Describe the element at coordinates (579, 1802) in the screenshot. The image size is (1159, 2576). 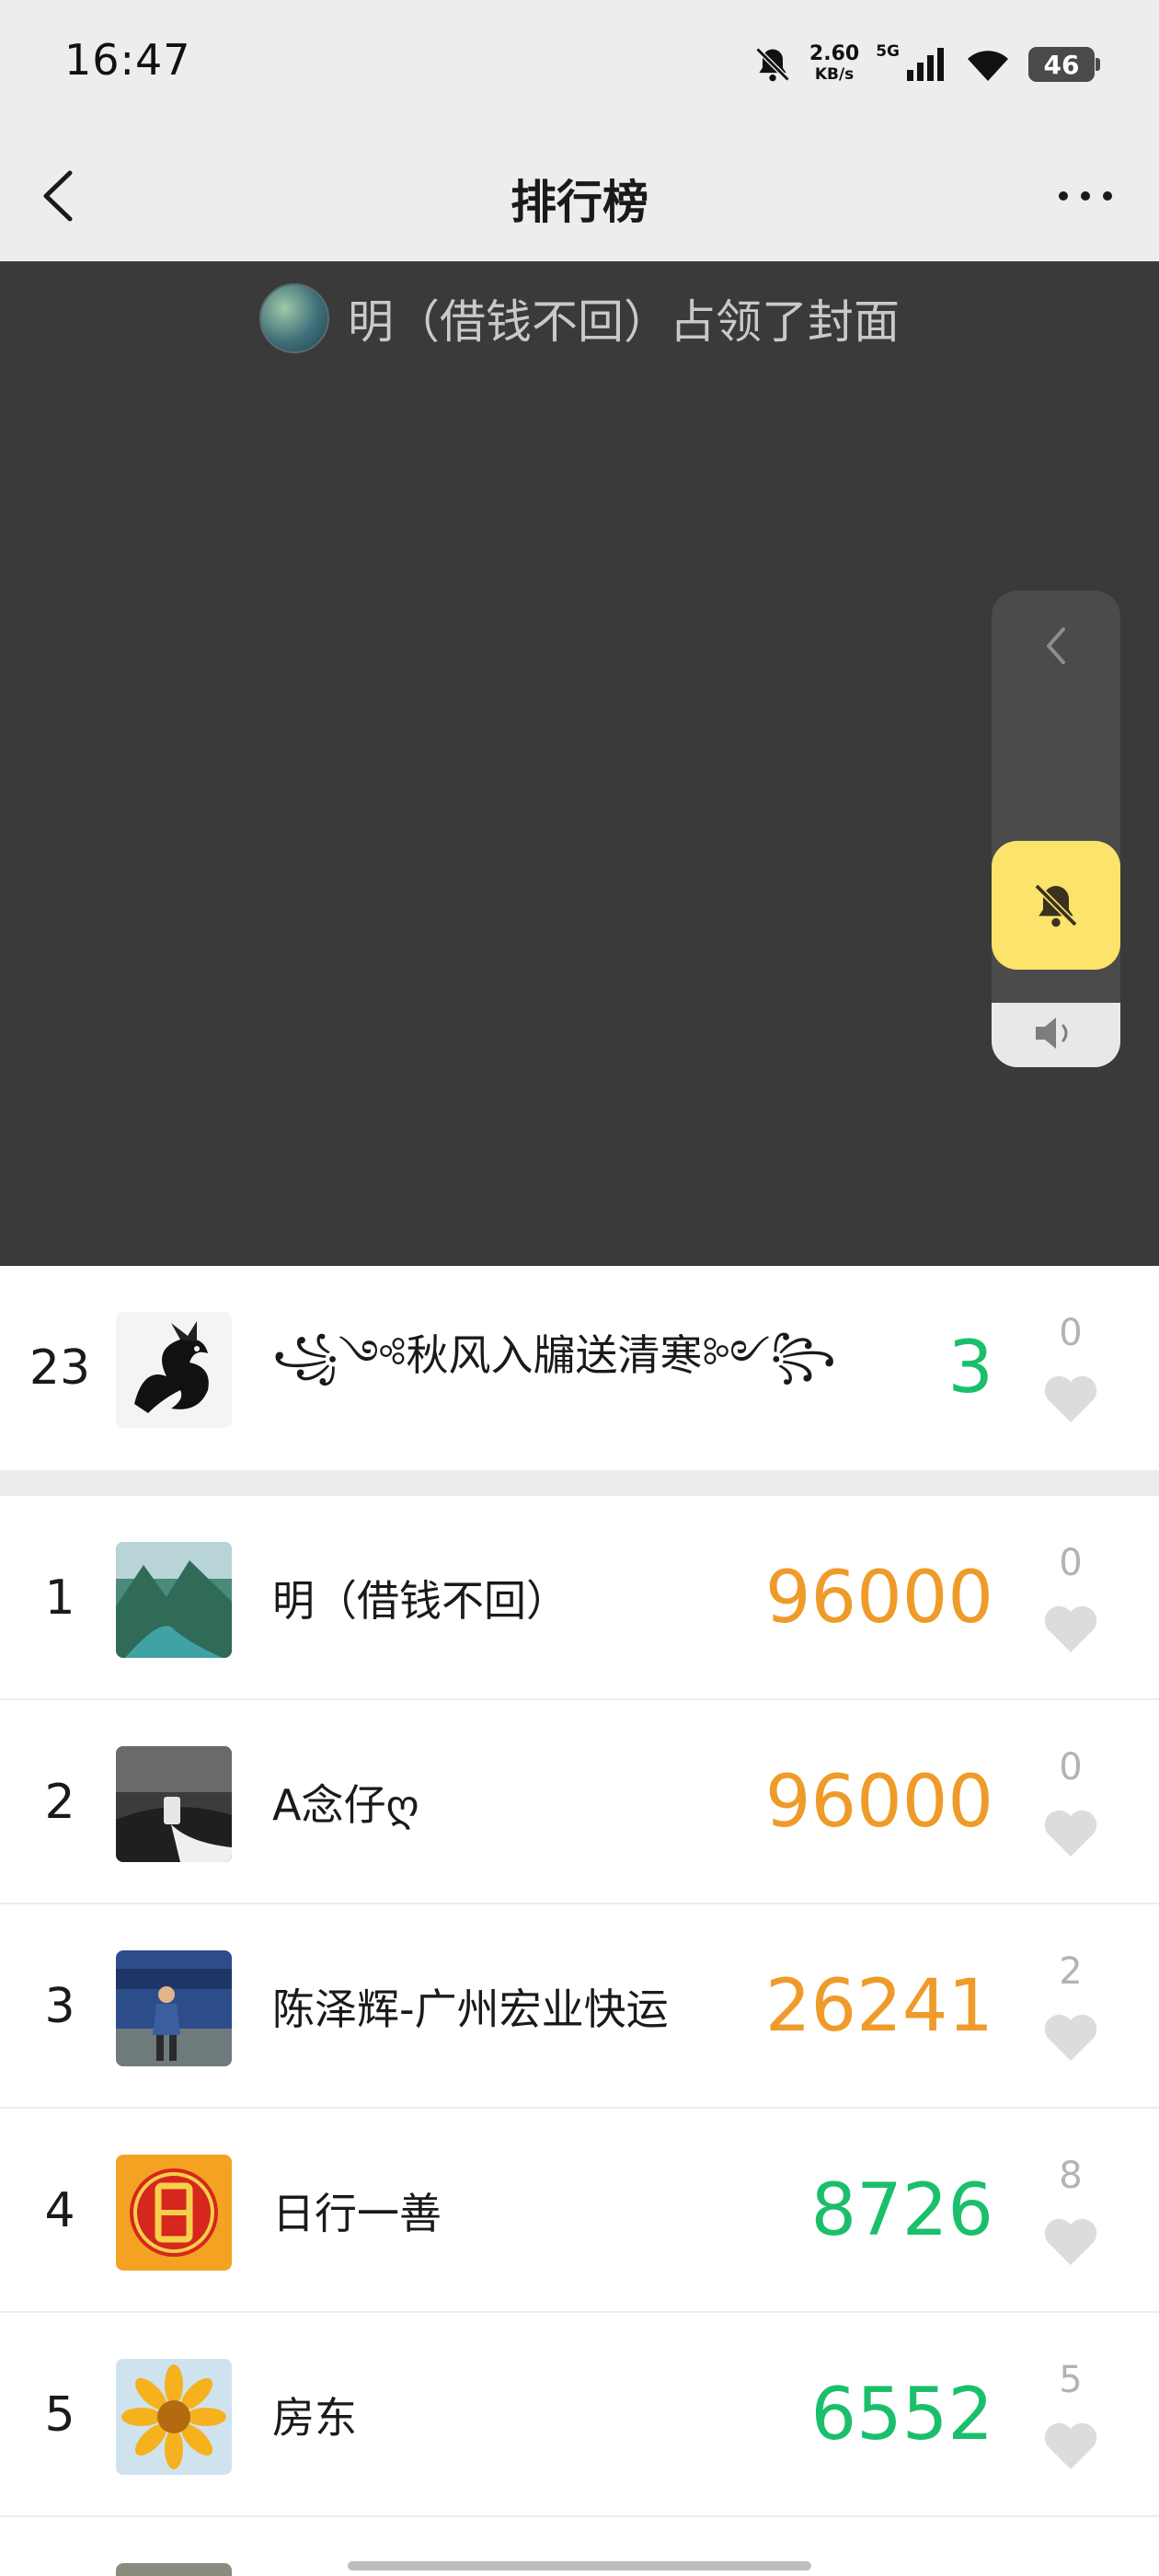
I see `ranking-row: 2 A念仔ღ 96000 0` at that location.